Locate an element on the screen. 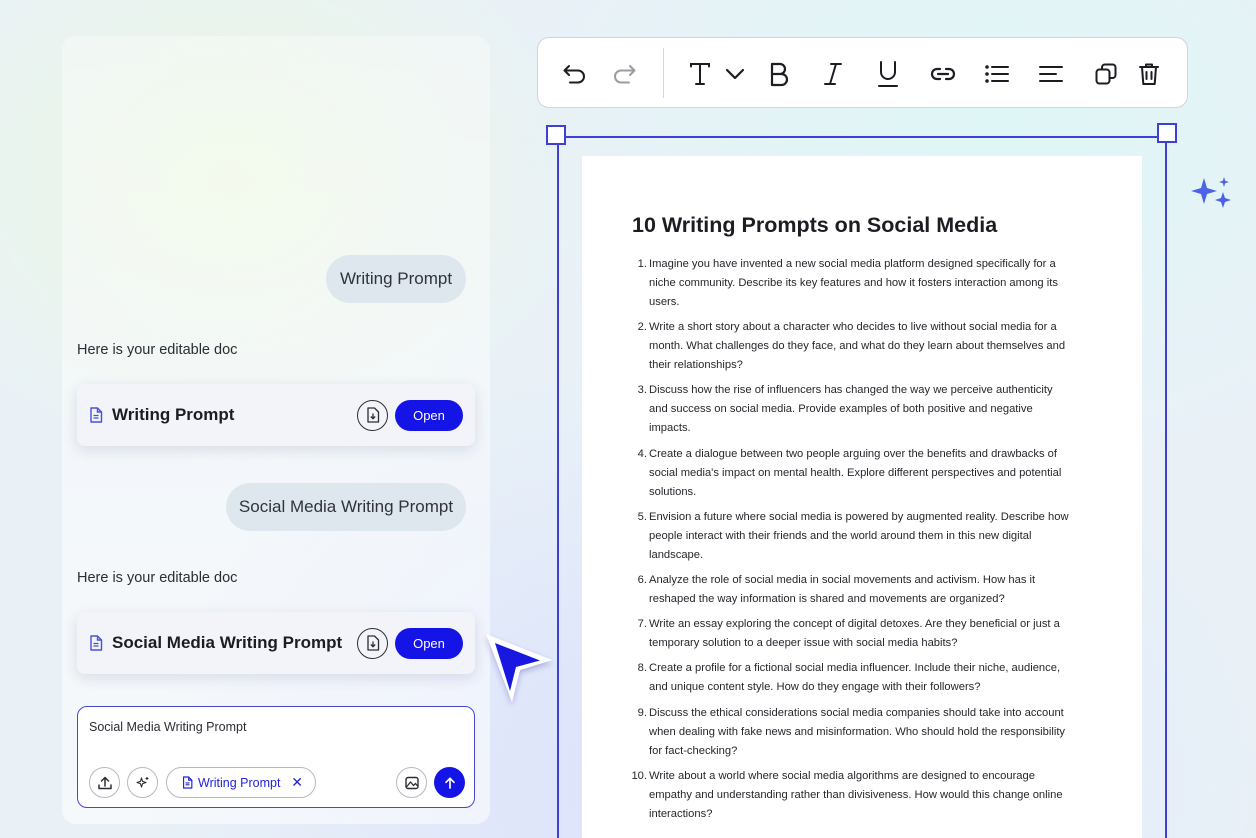 This screenshot has height=838, width=1256. list-item-number: 7. is located at coordinates (642, 624).